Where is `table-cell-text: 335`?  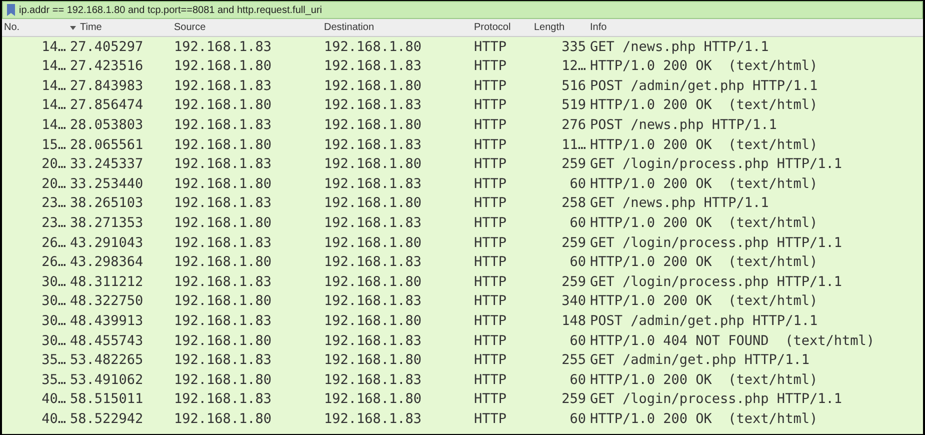 table-cell-text: 335 is located at coordinates (573, 47).